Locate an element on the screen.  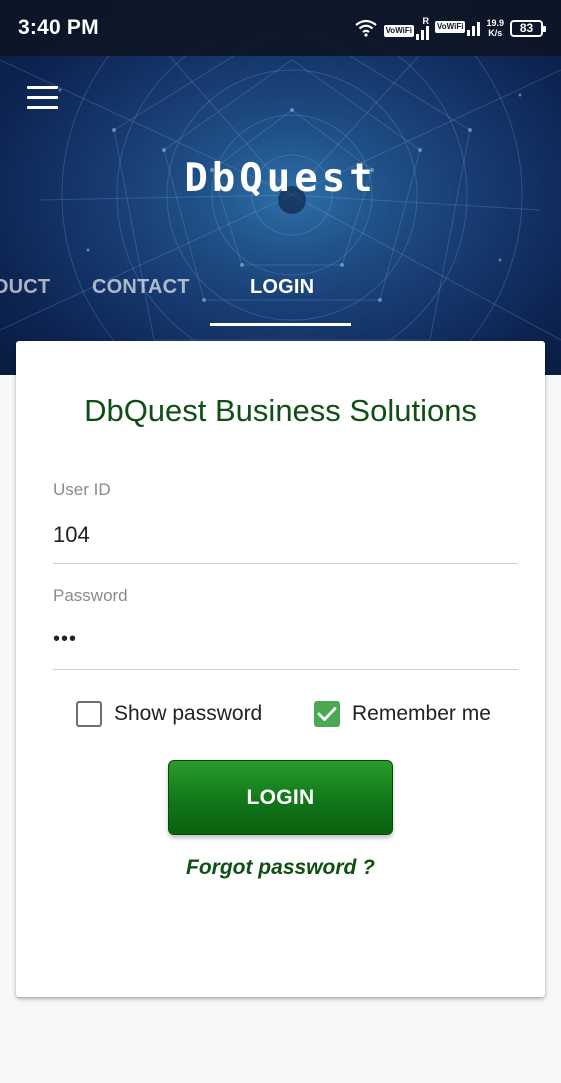
signal-sim2: VoWiFi is located at coordinates (458, 28).